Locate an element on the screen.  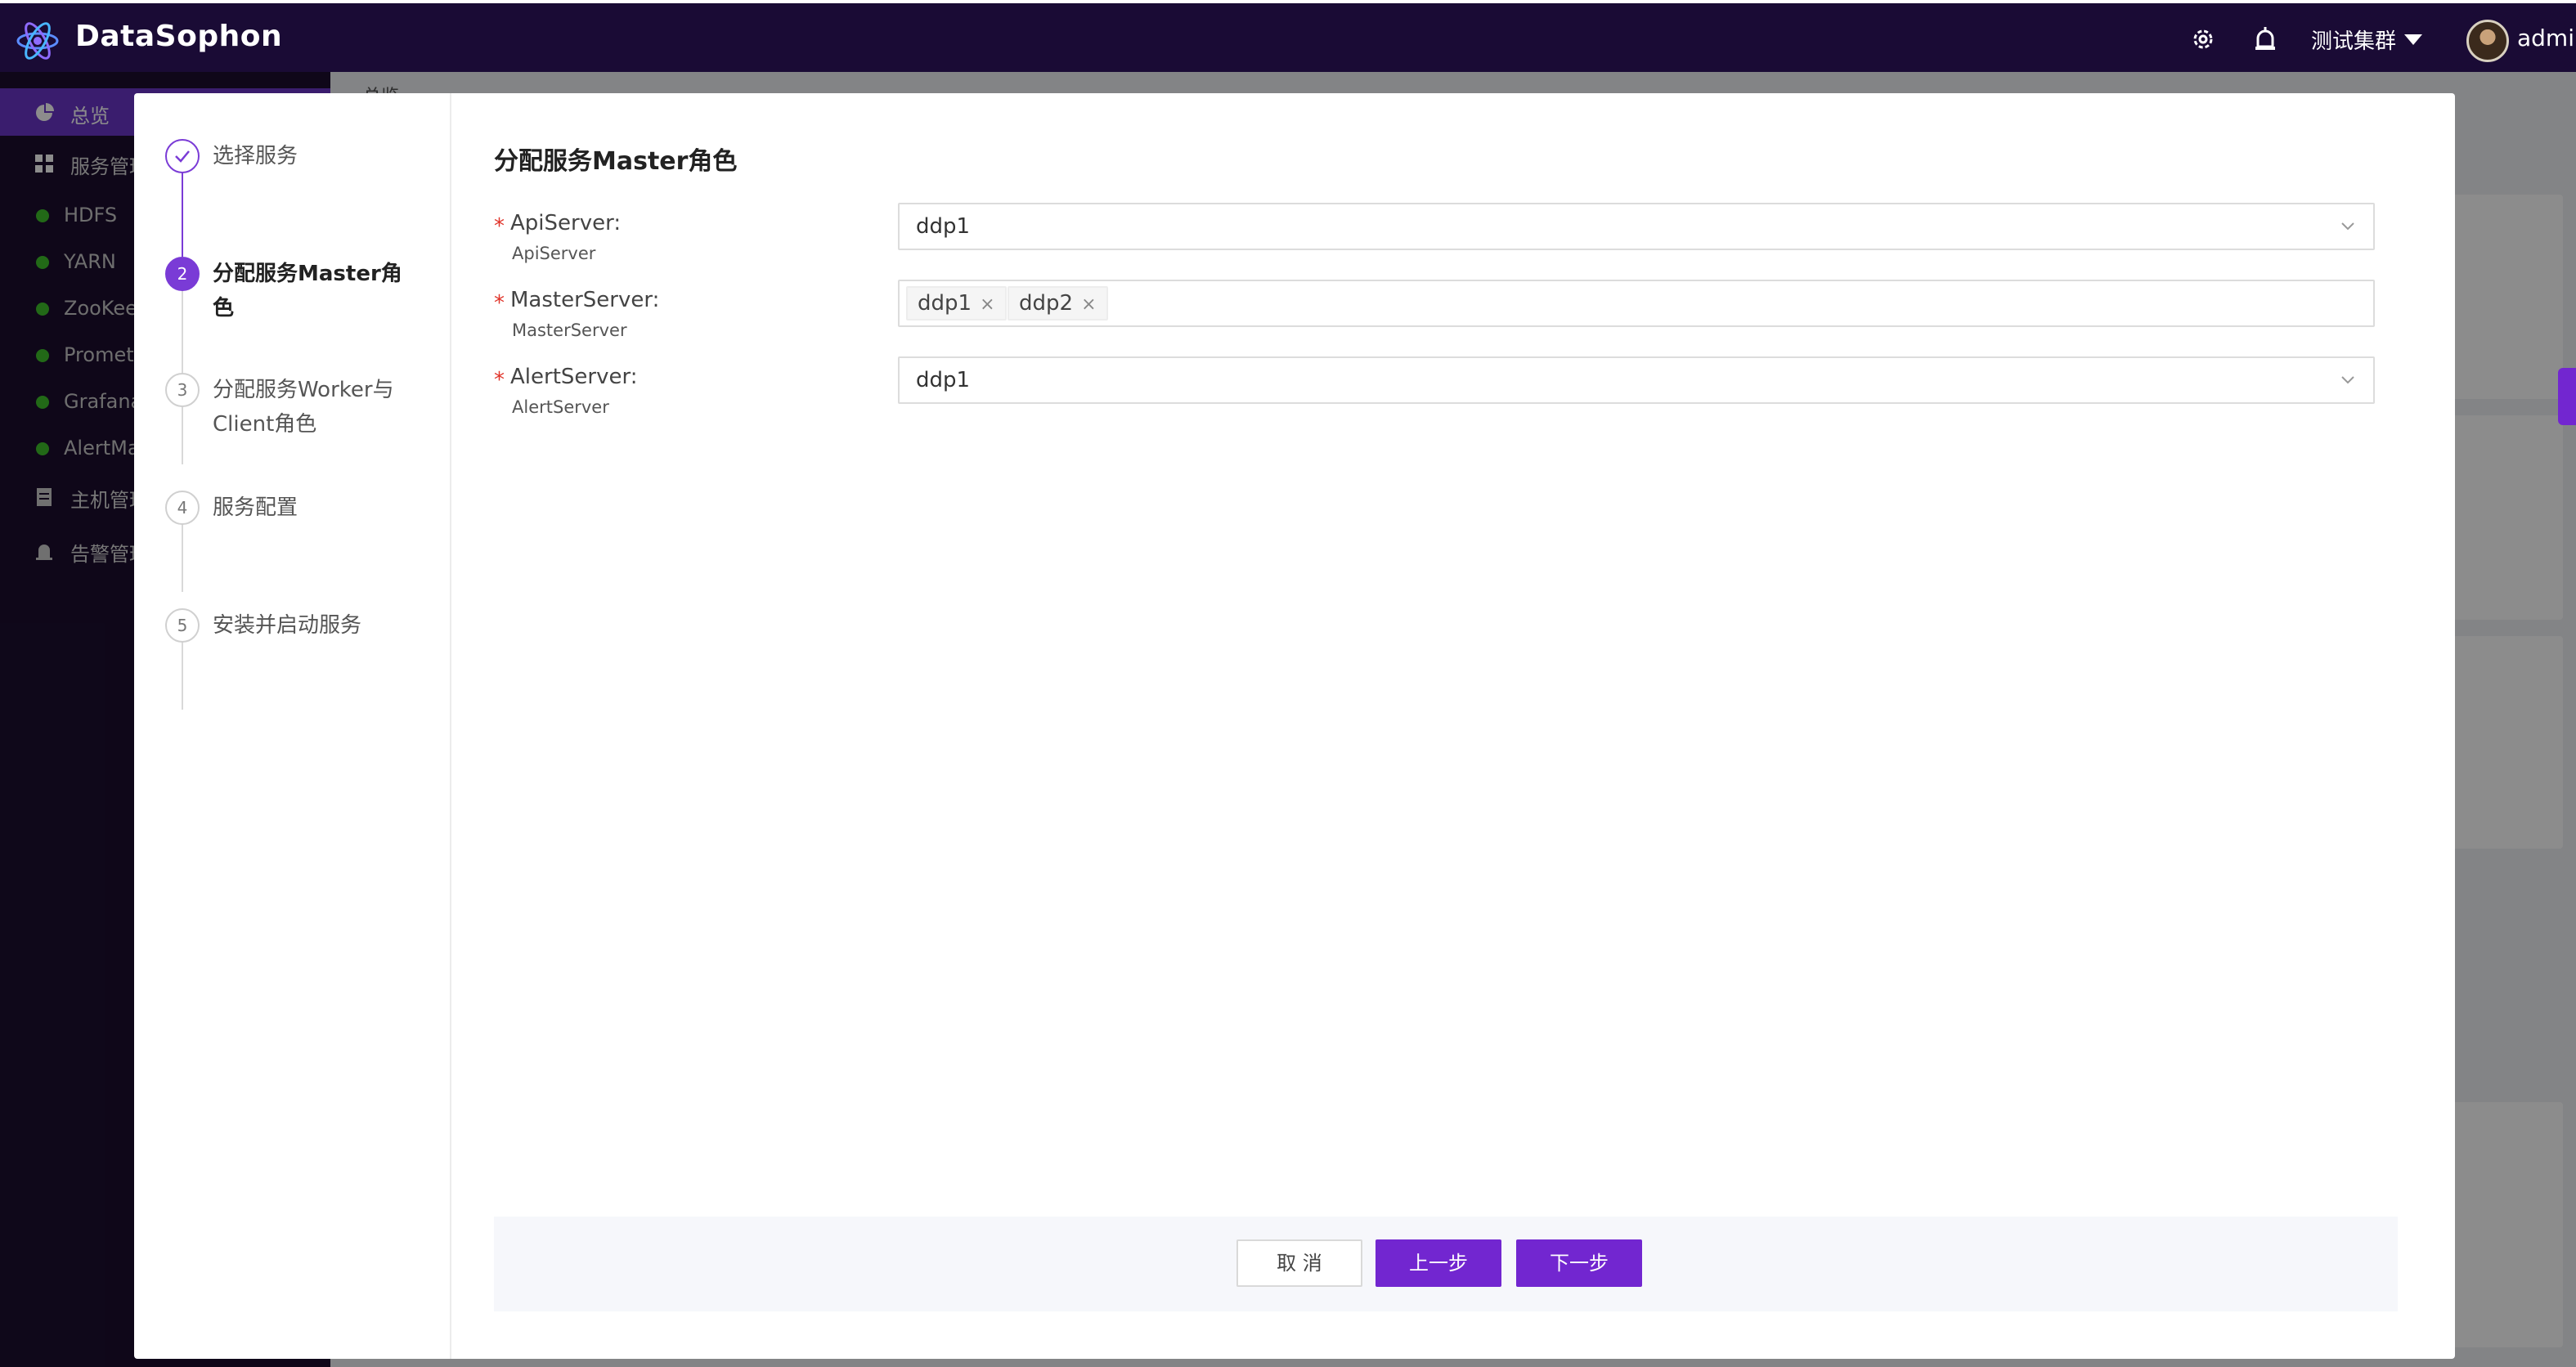
next-step-button: 下一步 is located at coordinates (1579, 1263).